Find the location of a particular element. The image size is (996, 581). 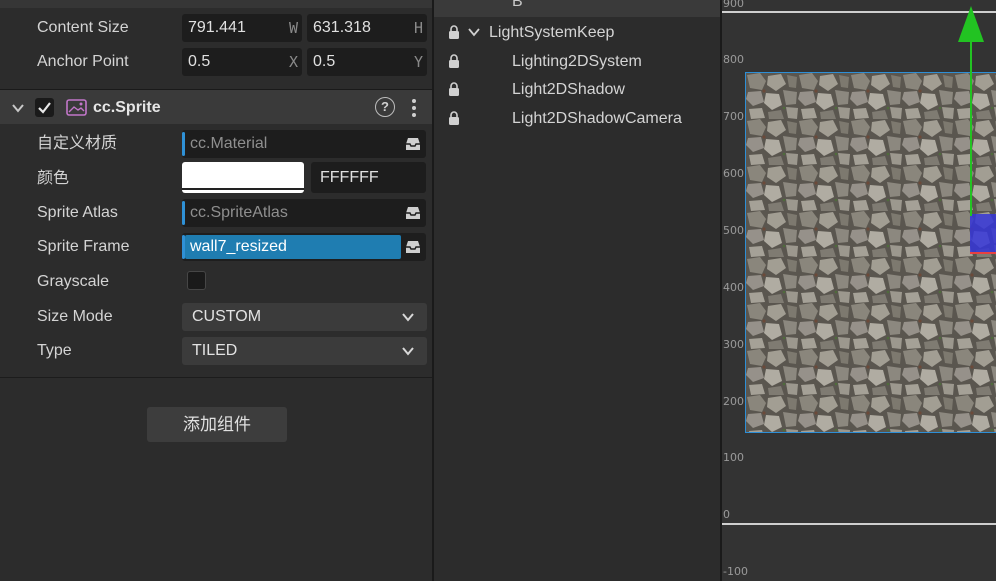

tree-node-label: Light2DShadowCamera is located at coordinates (597, 118).